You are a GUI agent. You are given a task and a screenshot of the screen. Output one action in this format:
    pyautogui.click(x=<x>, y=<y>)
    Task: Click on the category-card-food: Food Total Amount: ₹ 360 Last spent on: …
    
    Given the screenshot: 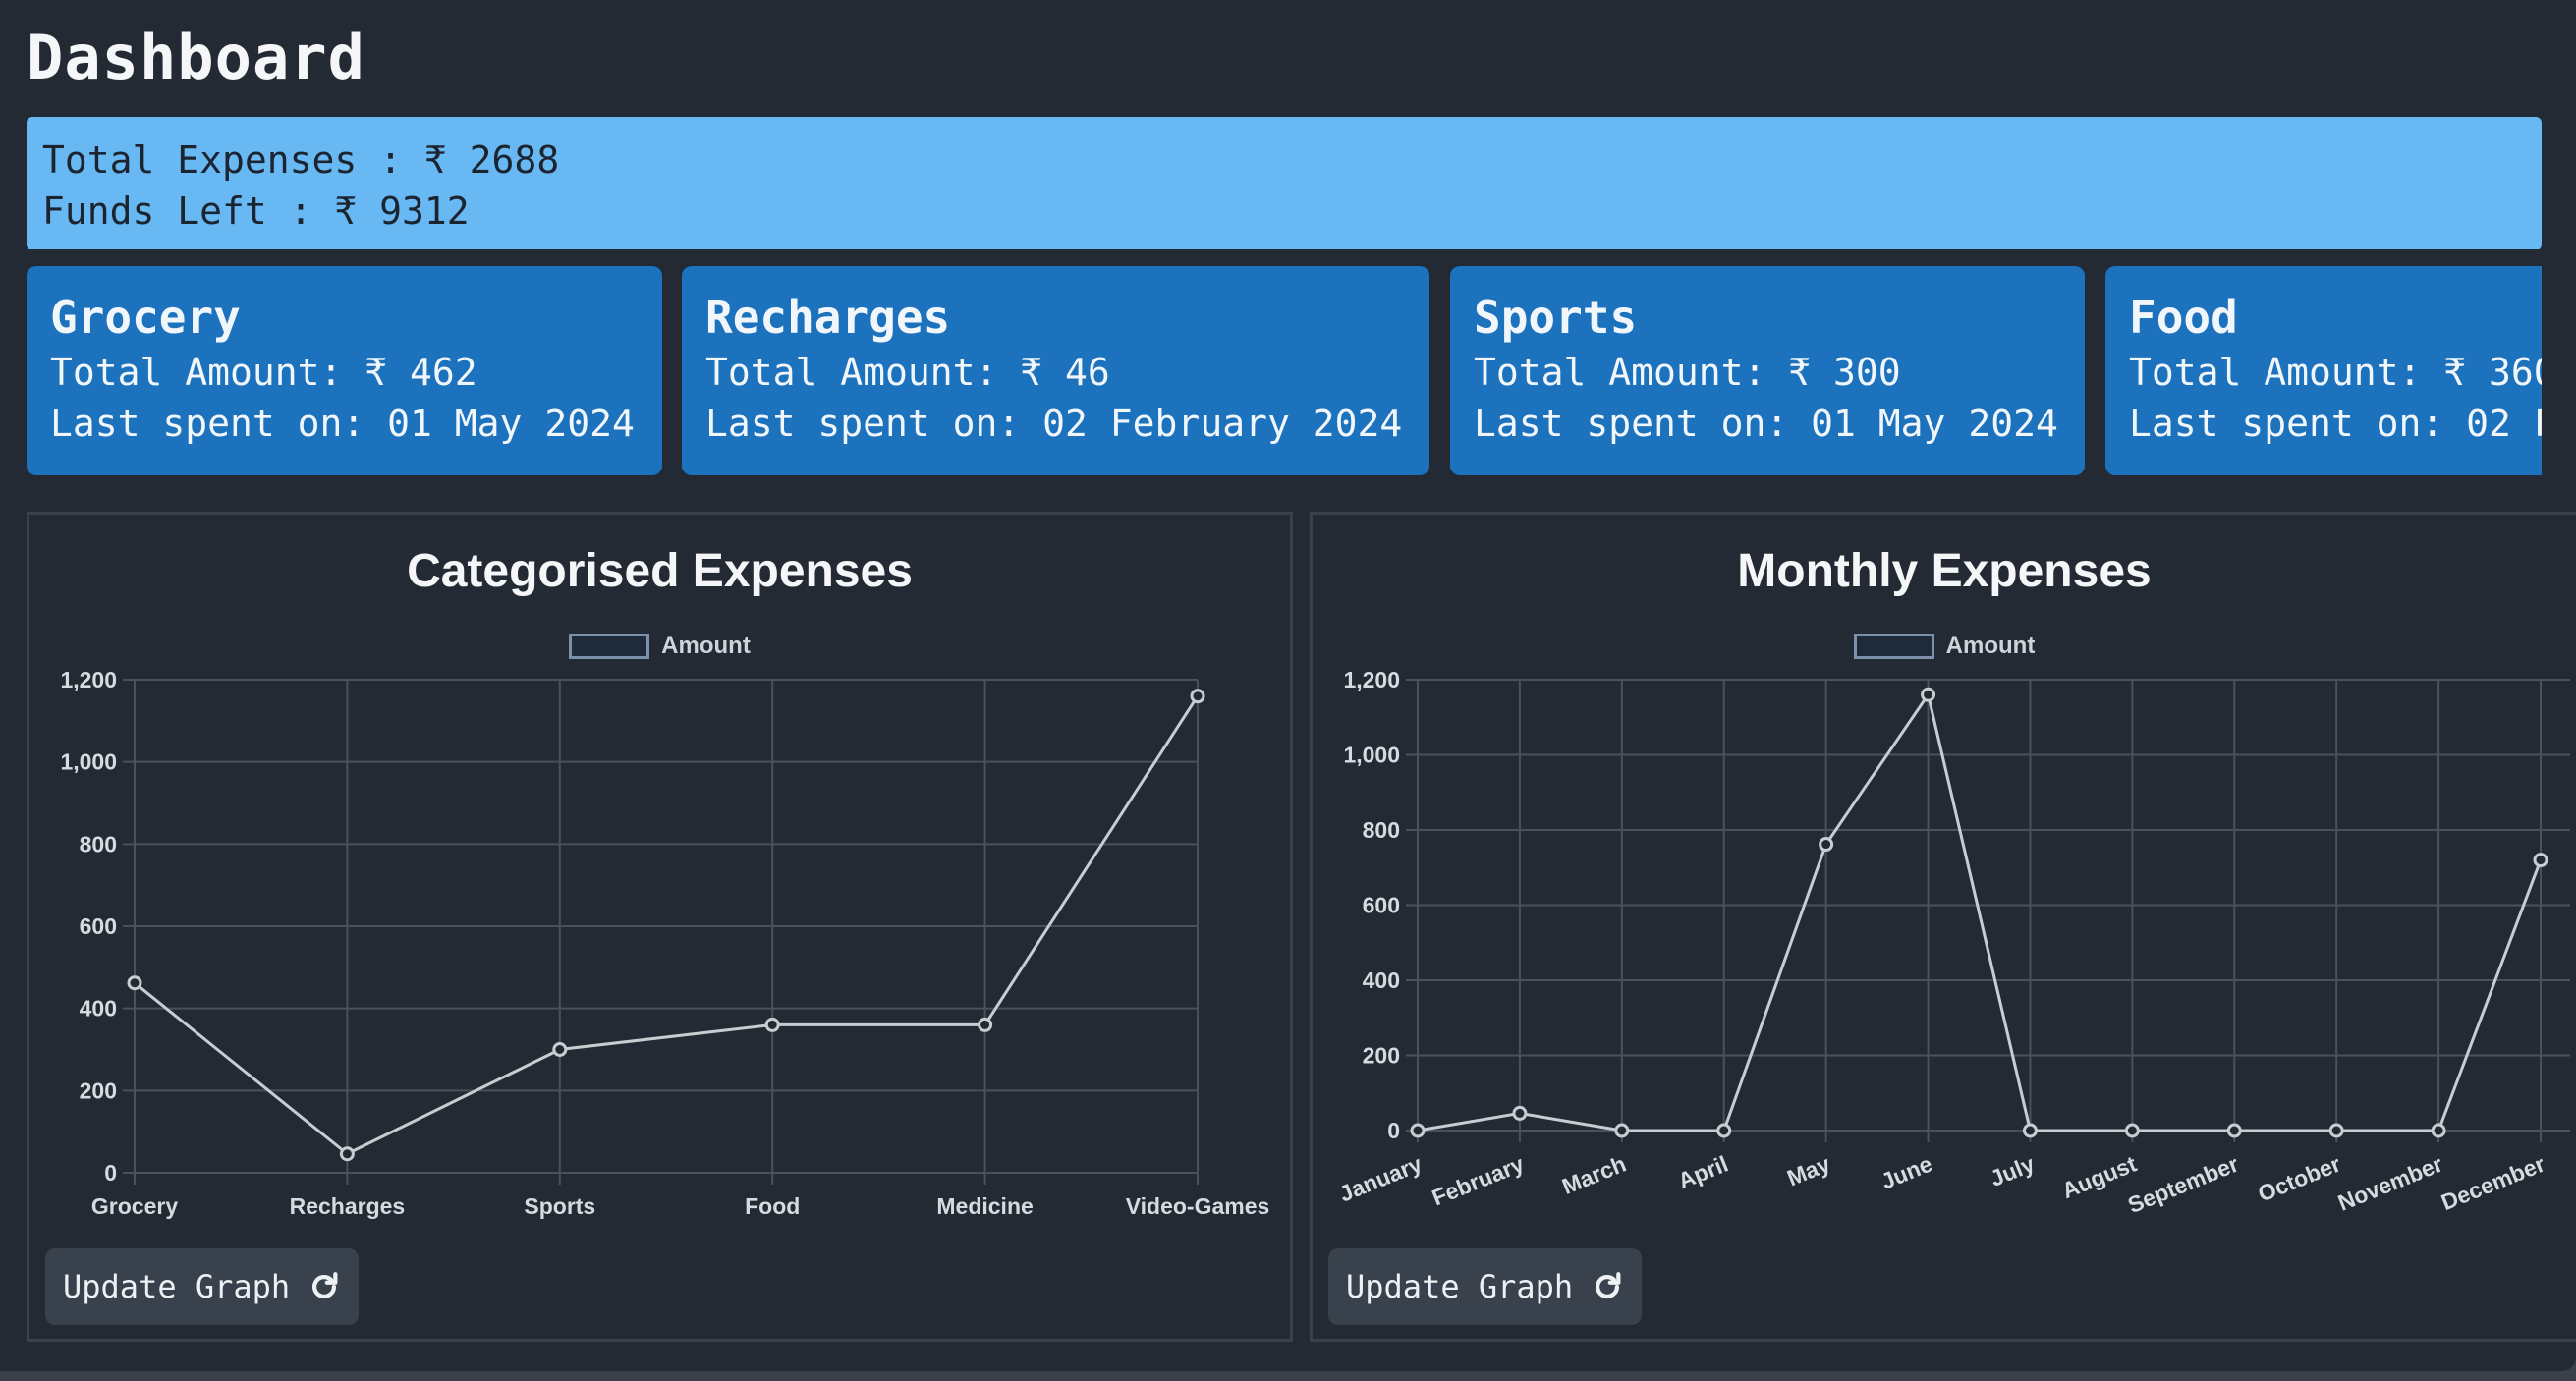 What is the action you would take?
    pyautogui.click(x=2323, y=370)
    